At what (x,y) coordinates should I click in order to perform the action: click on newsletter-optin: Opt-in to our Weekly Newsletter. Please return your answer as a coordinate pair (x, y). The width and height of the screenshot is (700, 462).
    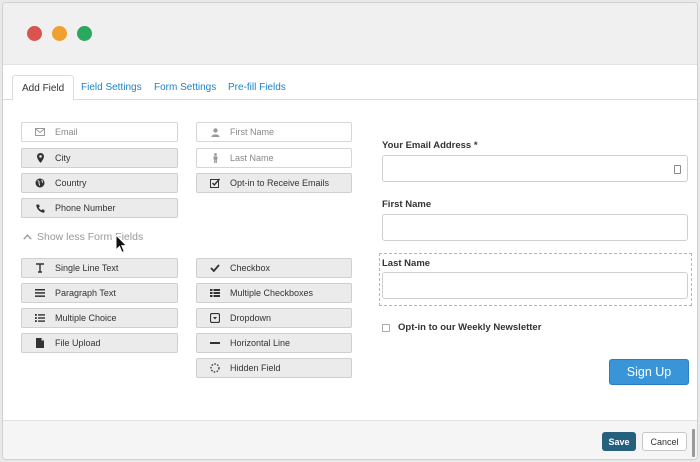
    Looking at the image, I should click on (461, 327).